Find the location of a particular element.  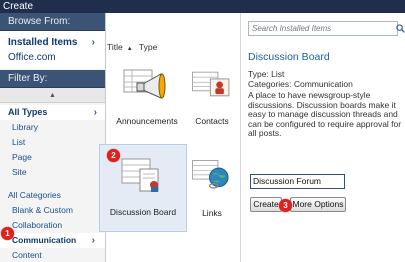

browse-item-label: Office.com is located at coordinates (32, 57).